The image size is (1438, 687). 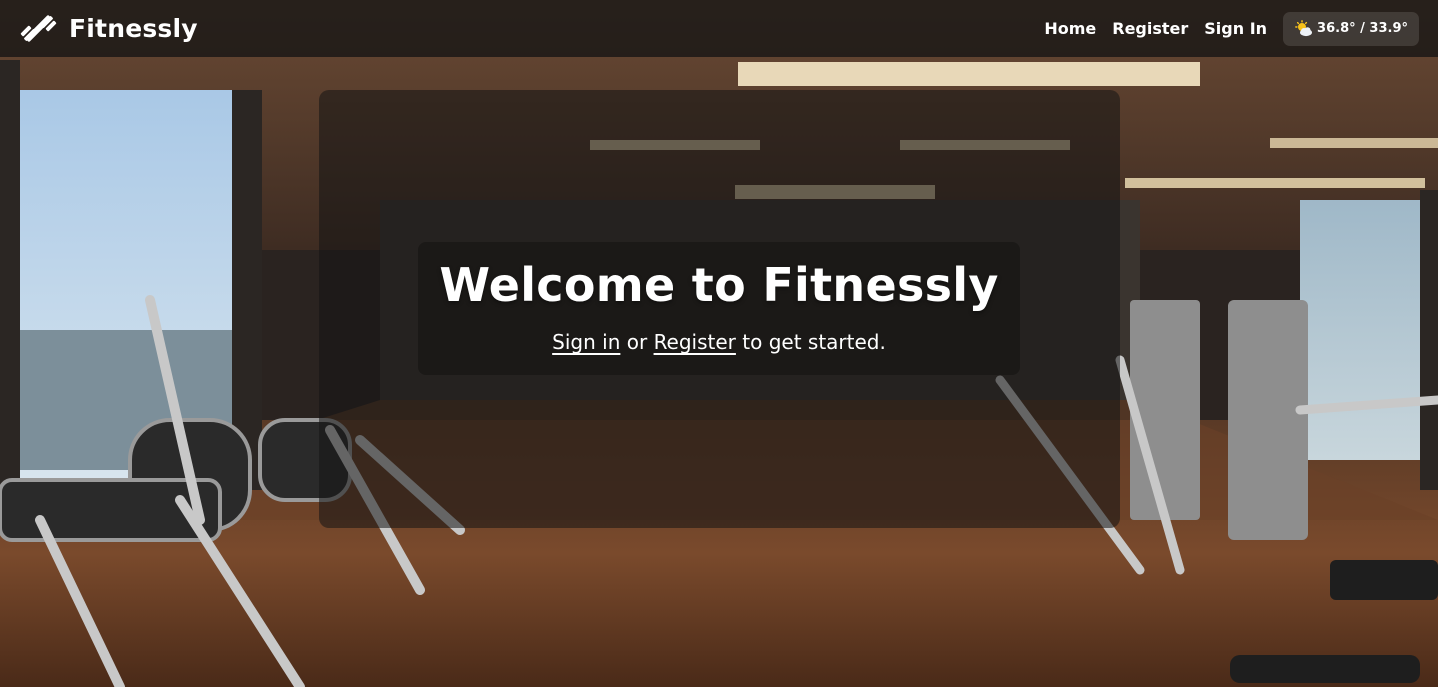 What do you see at coordinates (719, 285) in the screenshot?
I see `hero-title: Welcome to Fitnessly` at bounding box center [719, 285].